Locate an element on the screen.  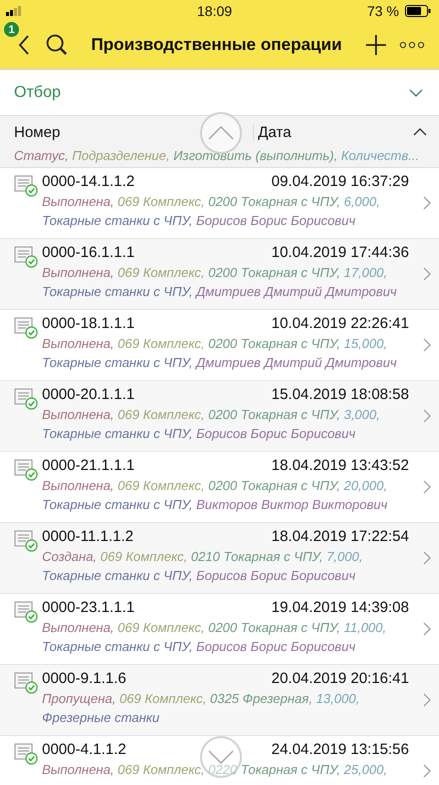
column-header: Номер is located at coordinates (134, 132).